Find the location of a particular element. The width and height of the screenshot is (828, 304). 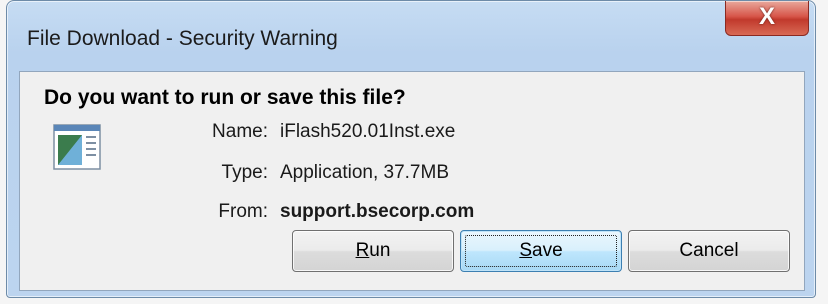

type-value: Application, 37.7MB is located at coordinates (364, 172).